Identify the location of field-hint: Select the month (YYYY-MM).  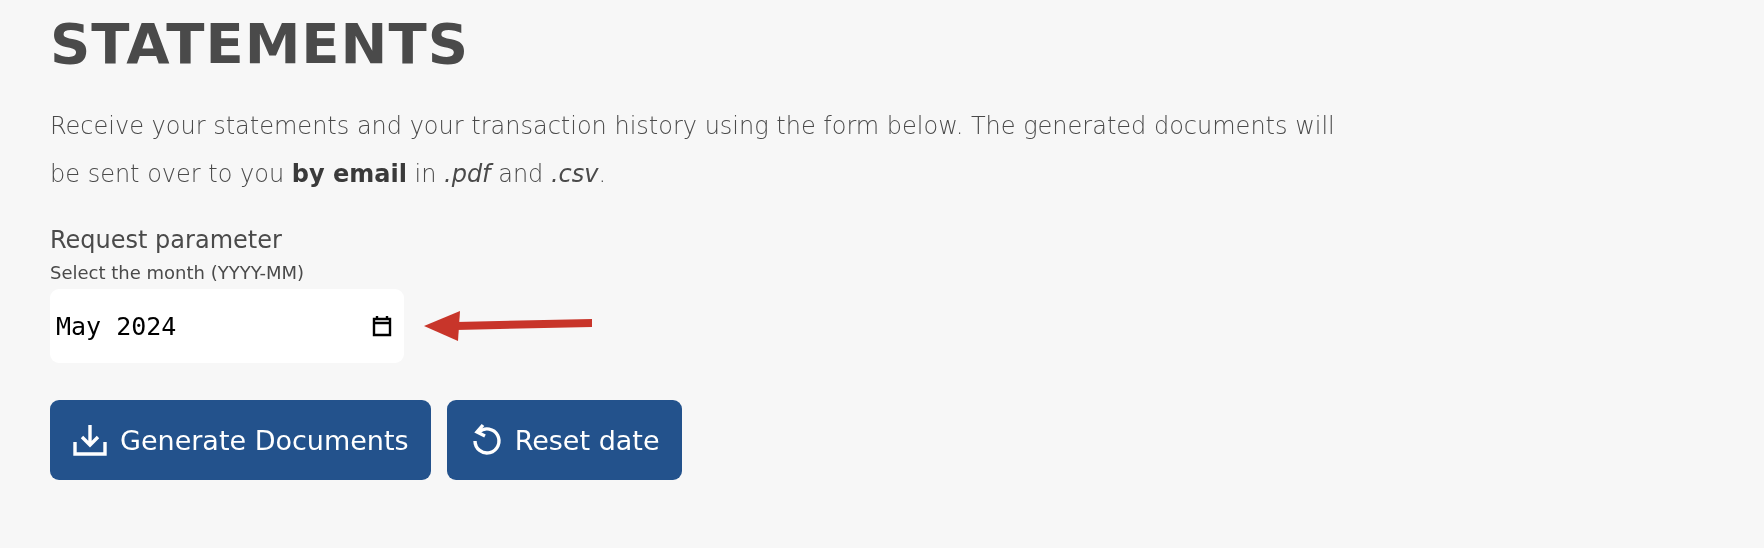
(178, 272).